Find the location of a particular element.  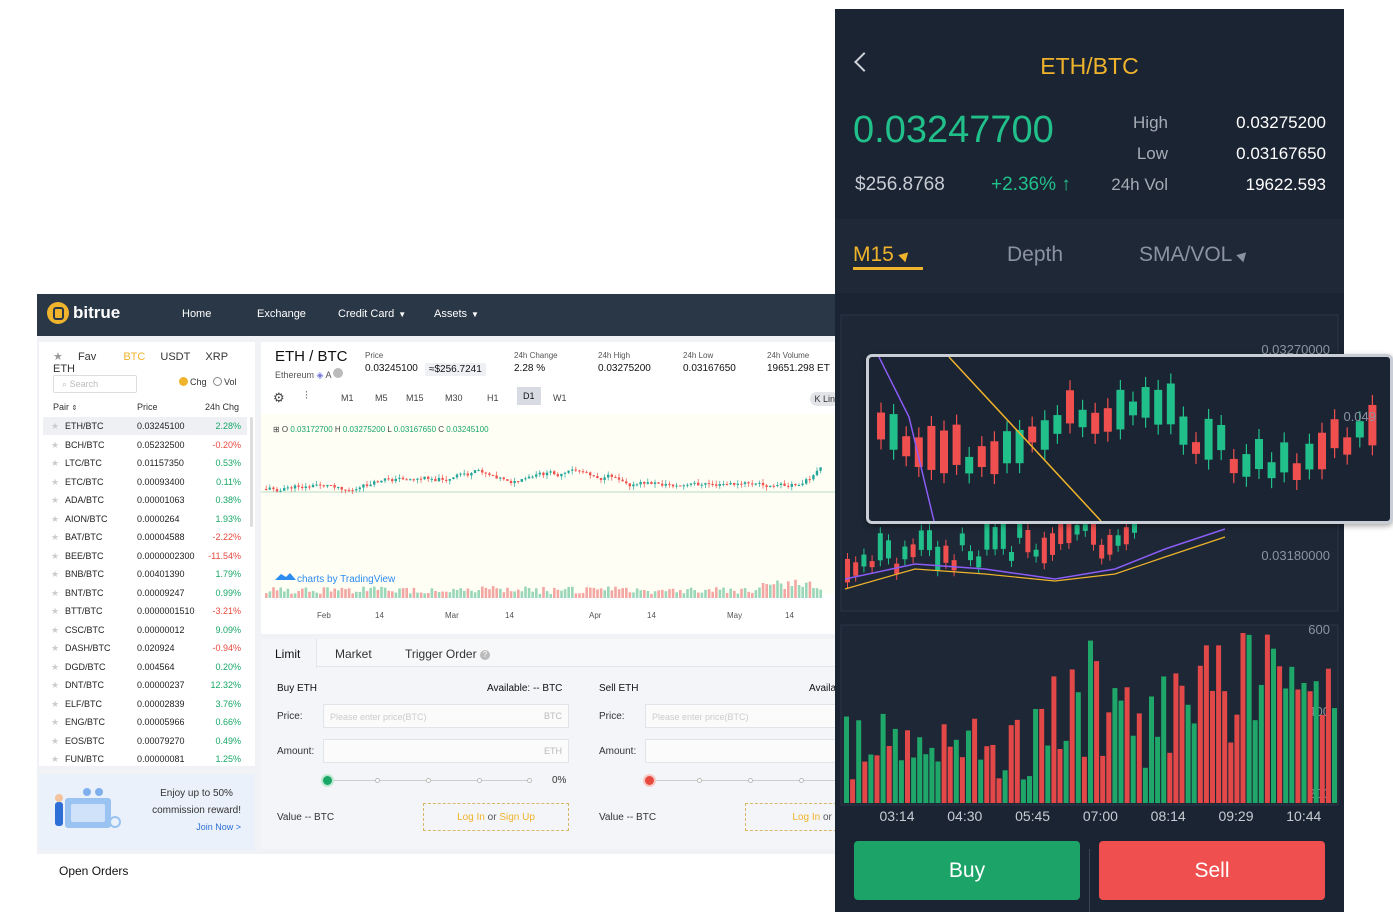

tab-timeframe-m30: M30 is located at coordinates (454, 398).